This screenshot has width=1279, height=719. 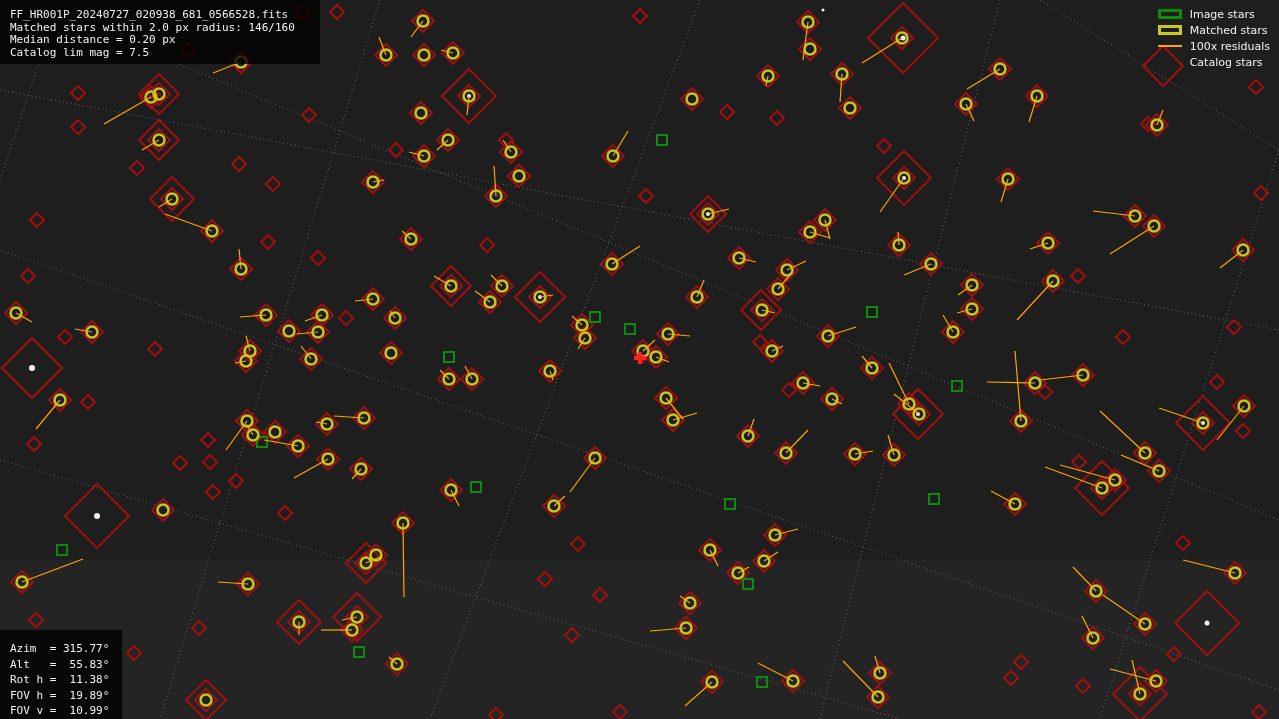 What do you see at coordinates (150, 15) in the screenshot?
I see `info-text: FF_HR001P_20240727_020938_681_0566528.fits` at bounding box center [150, 15].